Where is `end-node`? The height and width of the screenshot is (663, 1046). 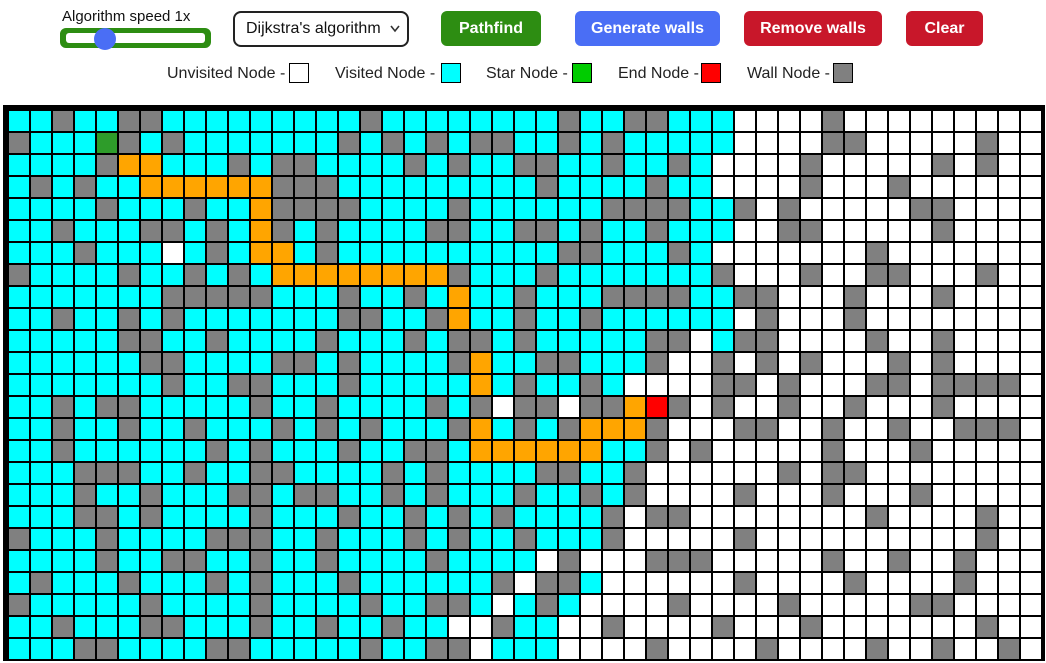 end-node is located at coordinates (657, 407).